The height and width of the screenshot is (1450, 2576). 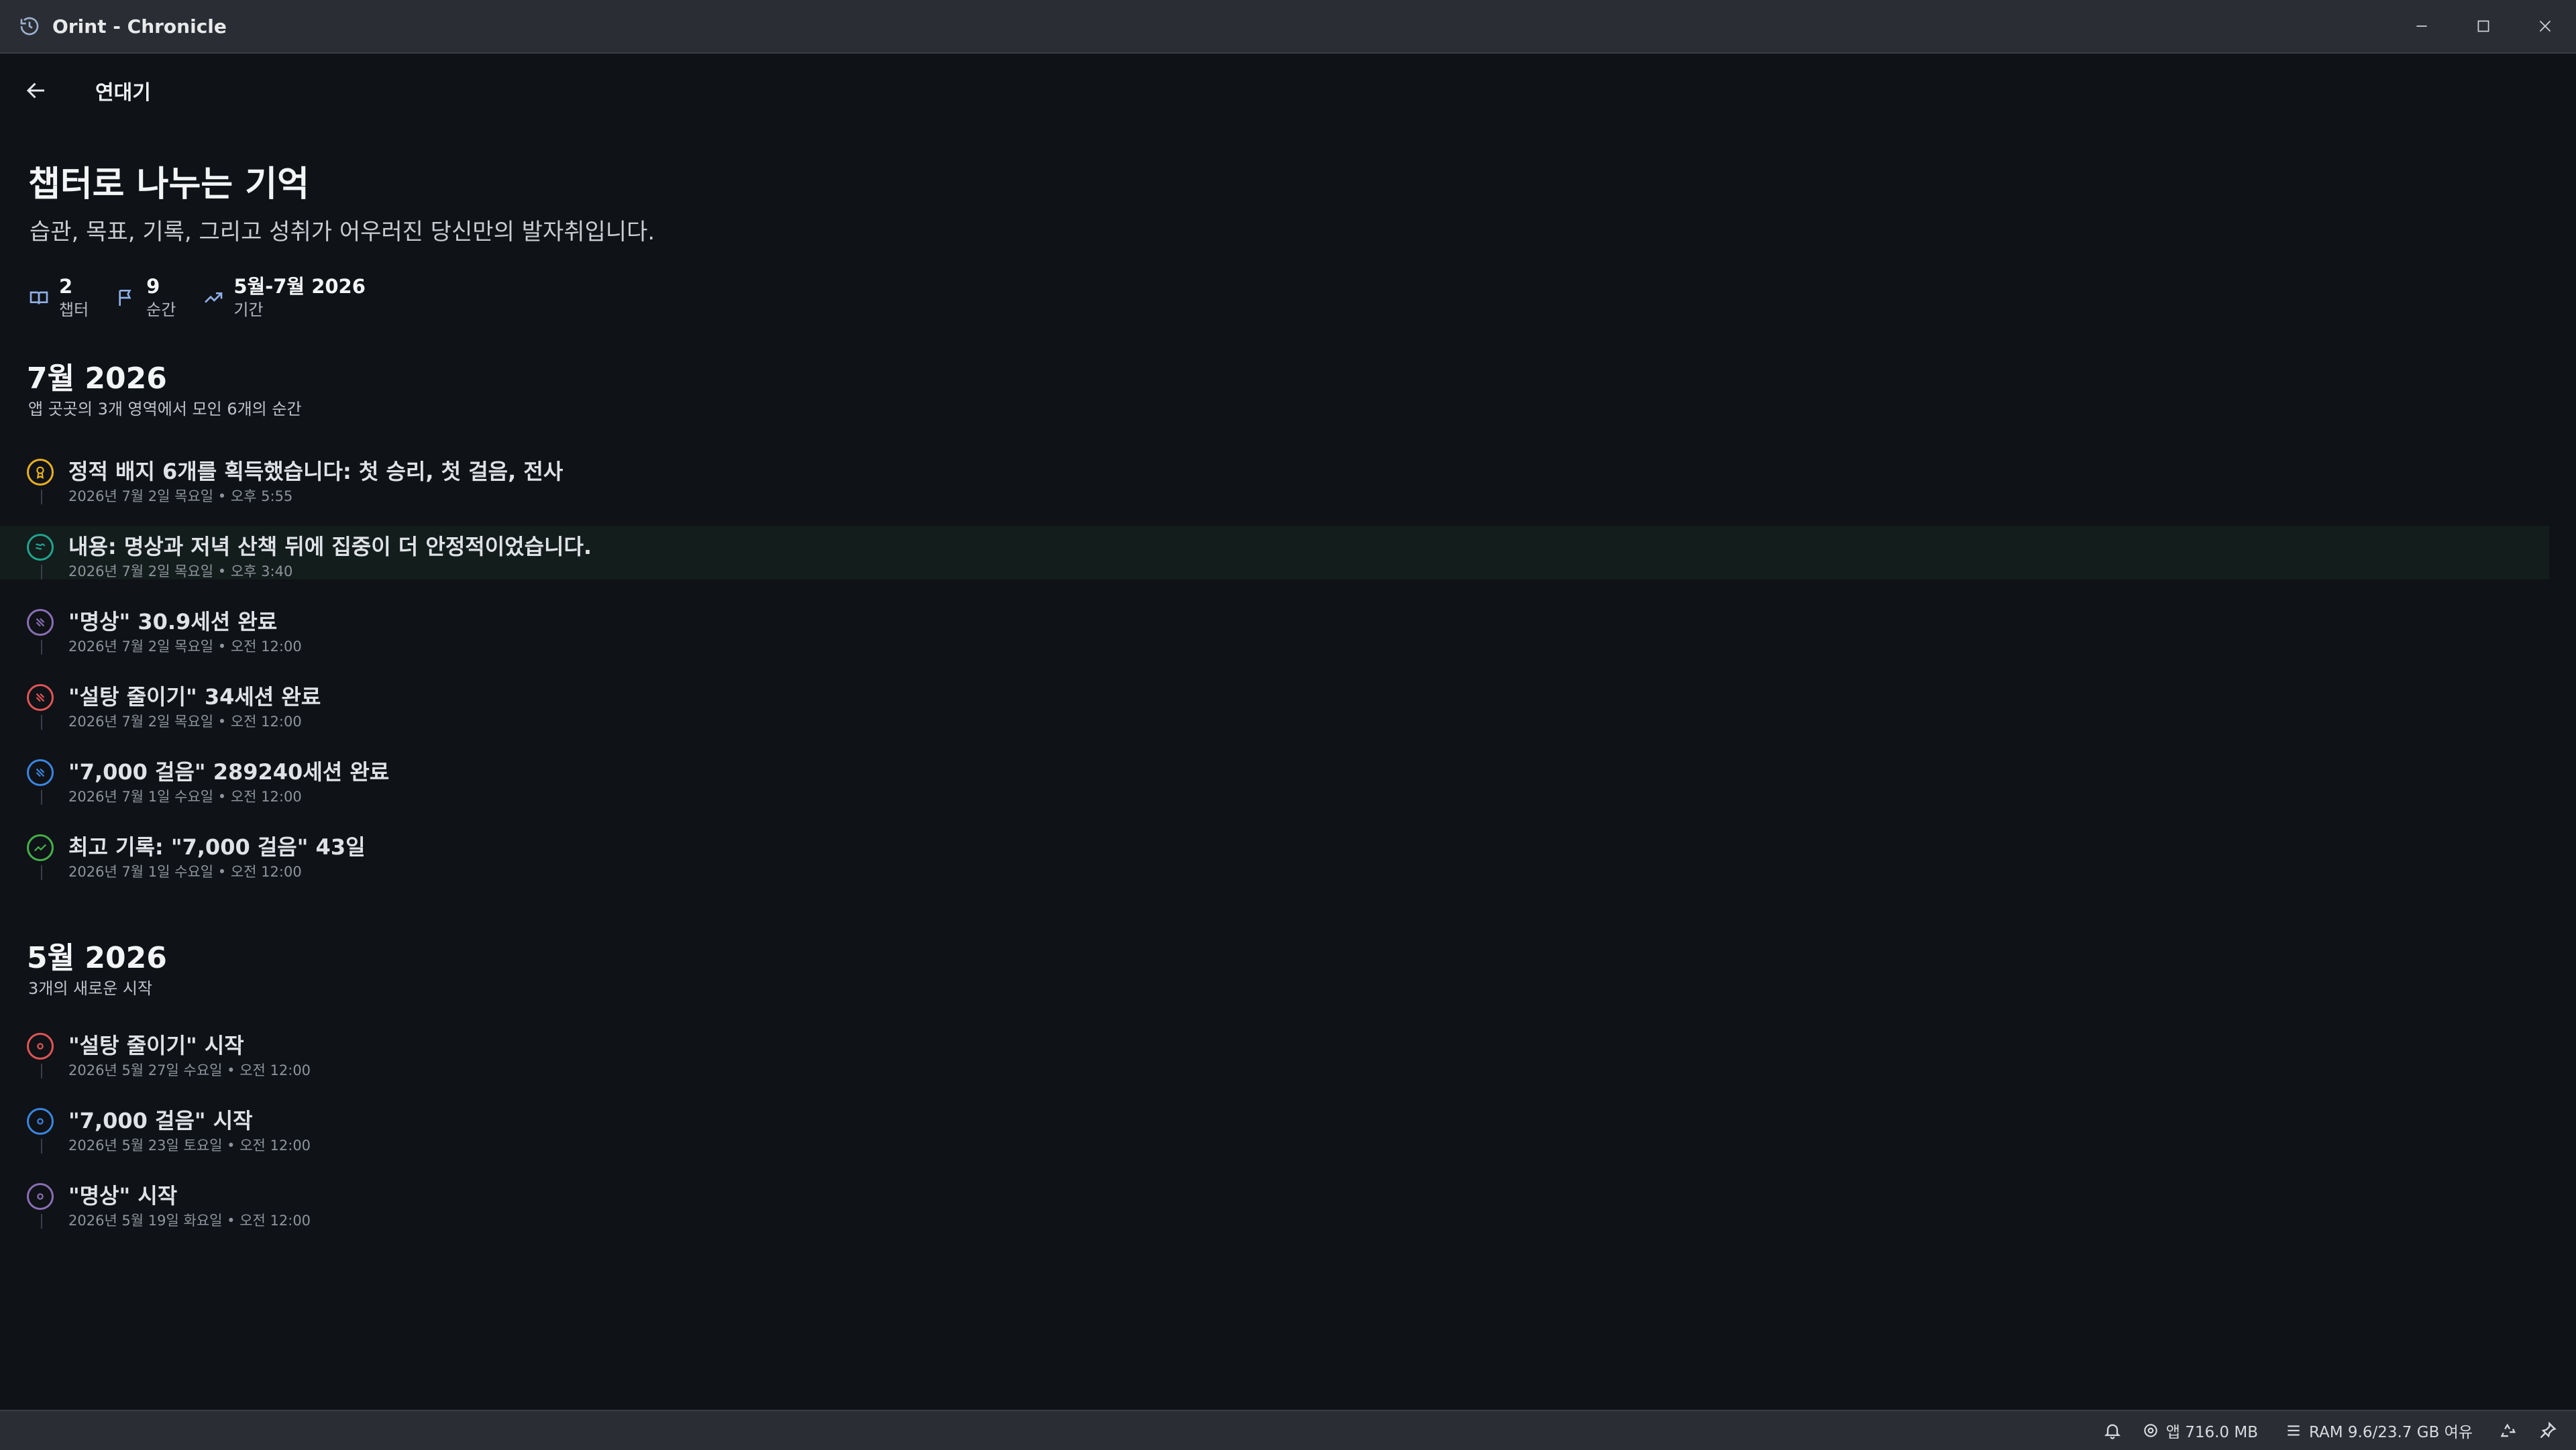 I want to click on event-title: "명상" 시작, so click(x=123, y=1196).